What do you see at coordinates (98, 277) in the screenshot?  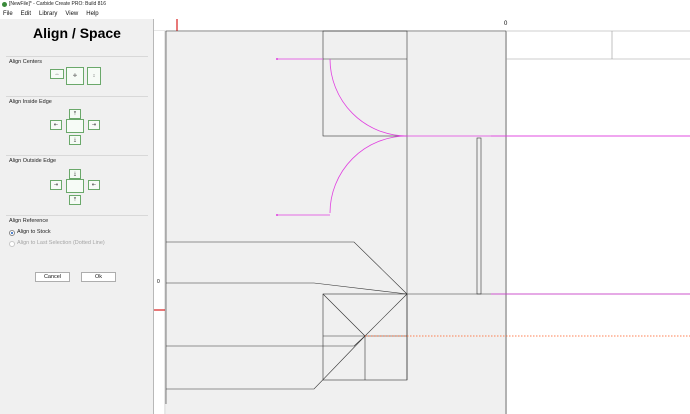 I see `ok-button: Ok` at bounding box center [98, 277].